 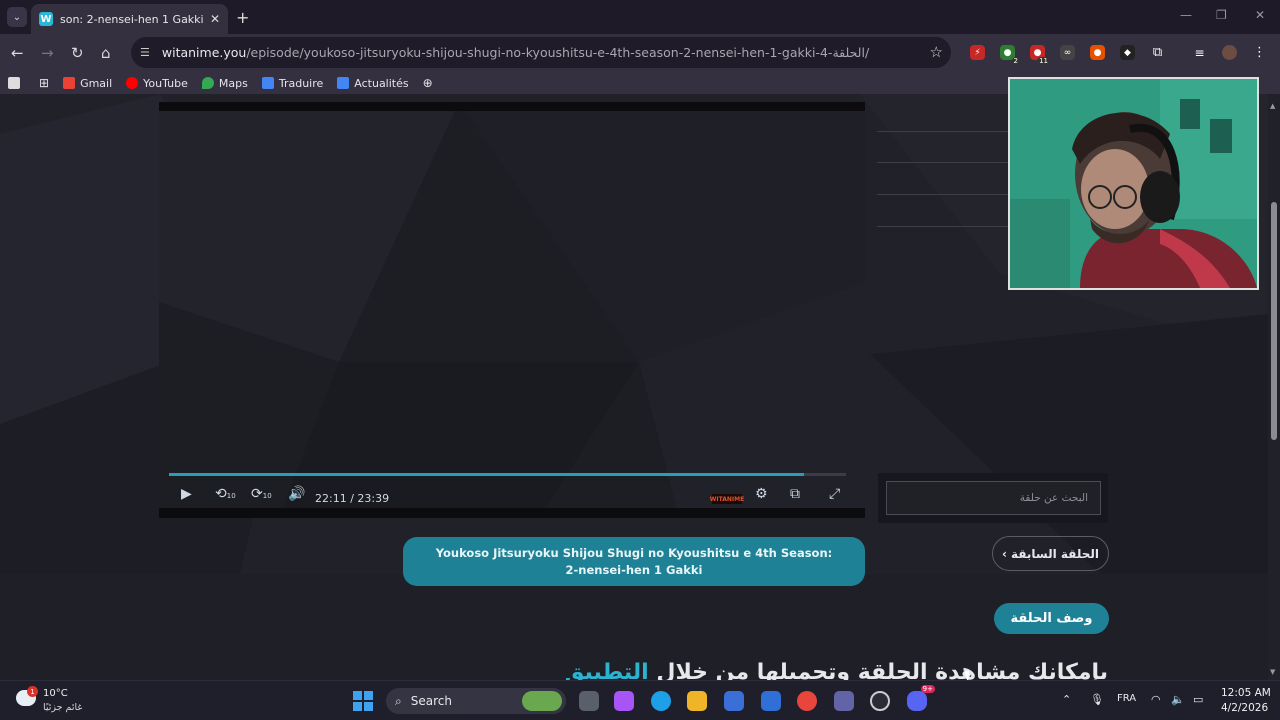 What do you see at coordinates (55, 693) in the screenshot?
I see `weather-temperature: 10°C` at bounding box center [55, 693].